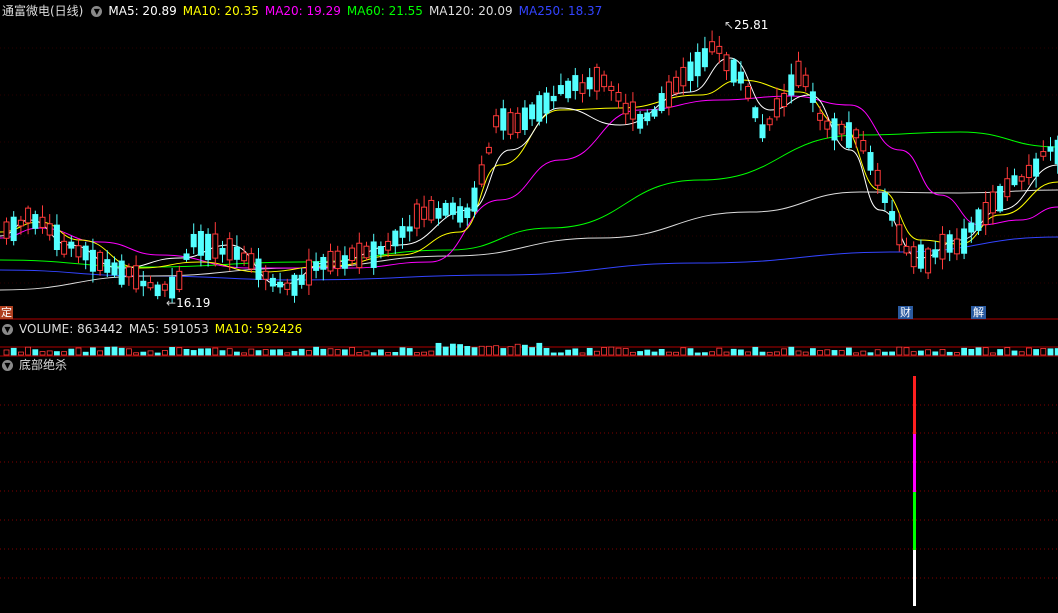 The width and height of the screenshot is (1058, 613). What do you see at coordinates (188, 303) in the screenshot?
I see `low-price-label: ←16.19` at bounding box center [188, 303].